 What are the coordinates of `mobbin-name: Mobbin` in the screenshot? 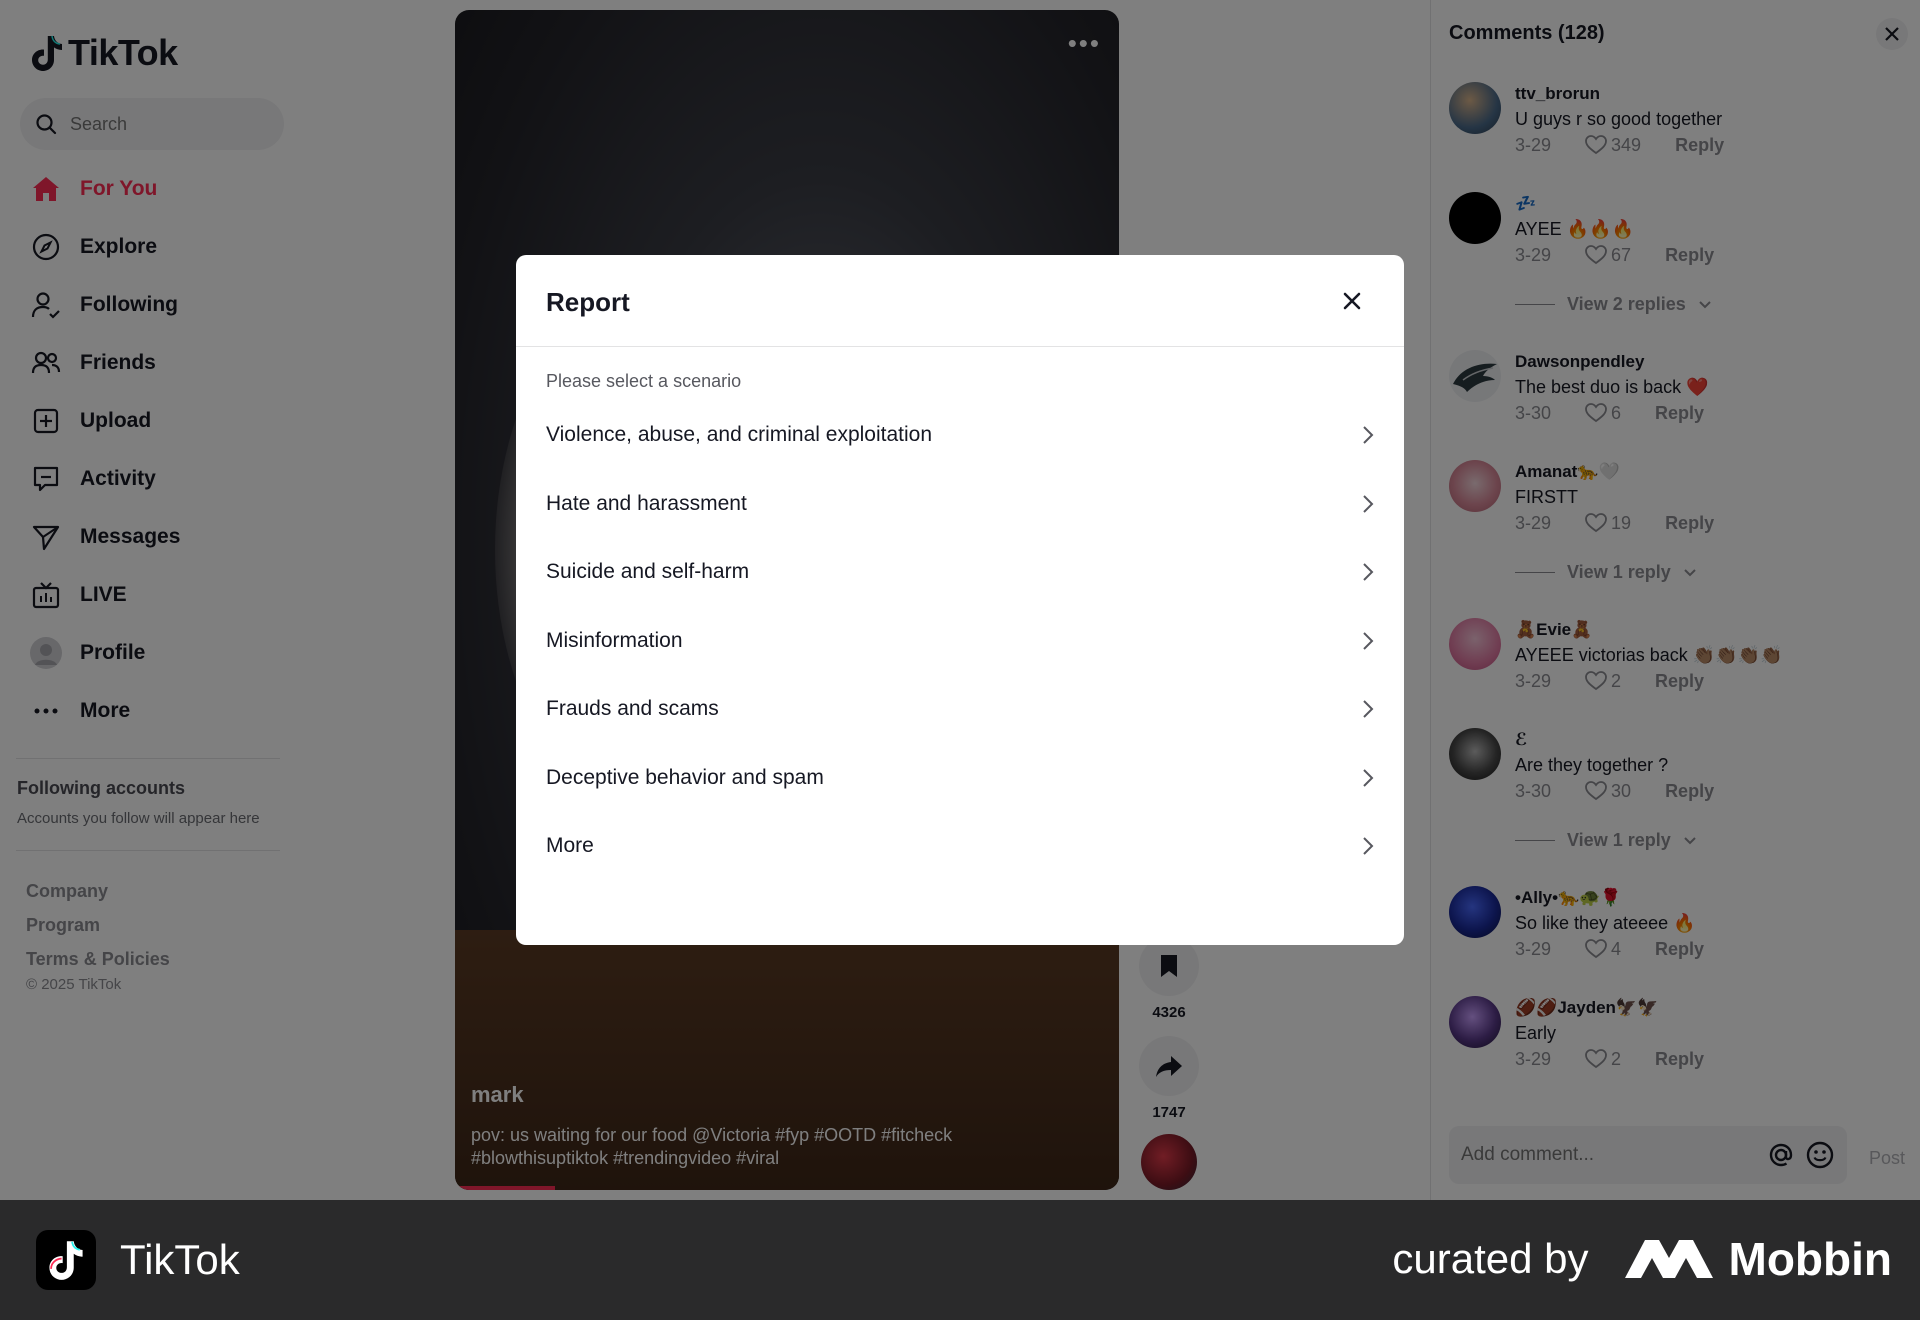 It's located at (1810, 1259).